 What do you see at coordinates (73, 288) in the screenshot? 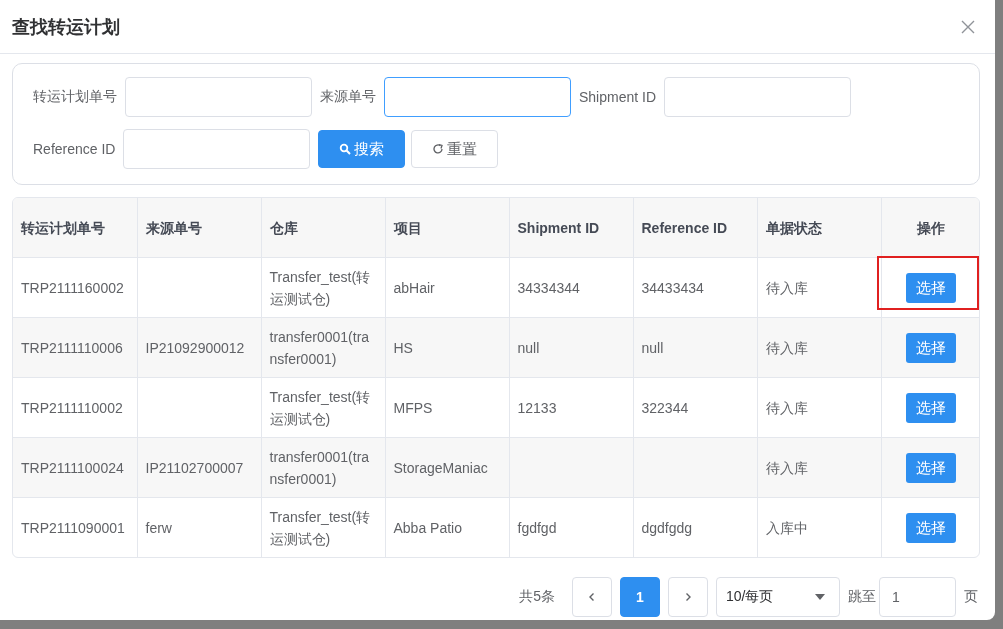
I see `table-cell-text: TRP2111160002` at bounding box center [73, 288].